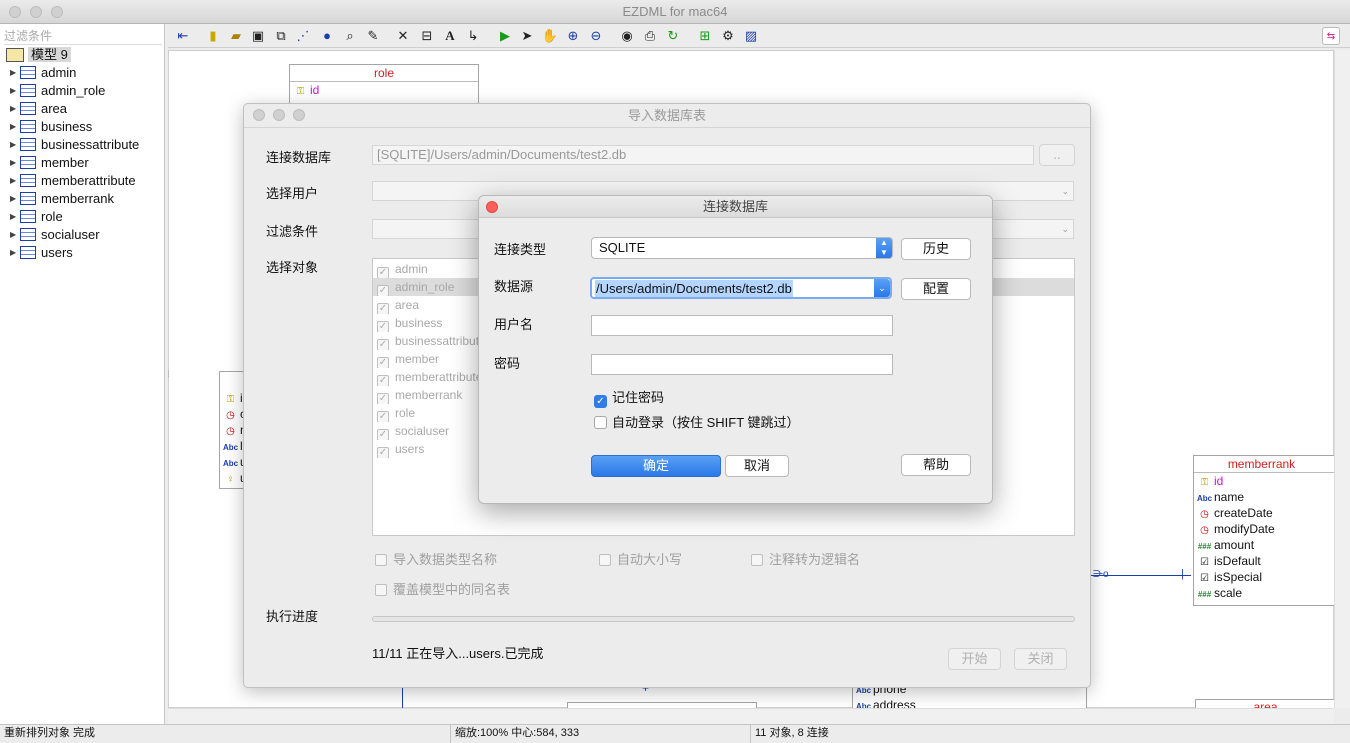 This screenshot has height=743, width=1350. Describe the element at coordinates (1264, 577) in the screenshot. I see `entity-field-row: ☑ isSpecial` at that location.